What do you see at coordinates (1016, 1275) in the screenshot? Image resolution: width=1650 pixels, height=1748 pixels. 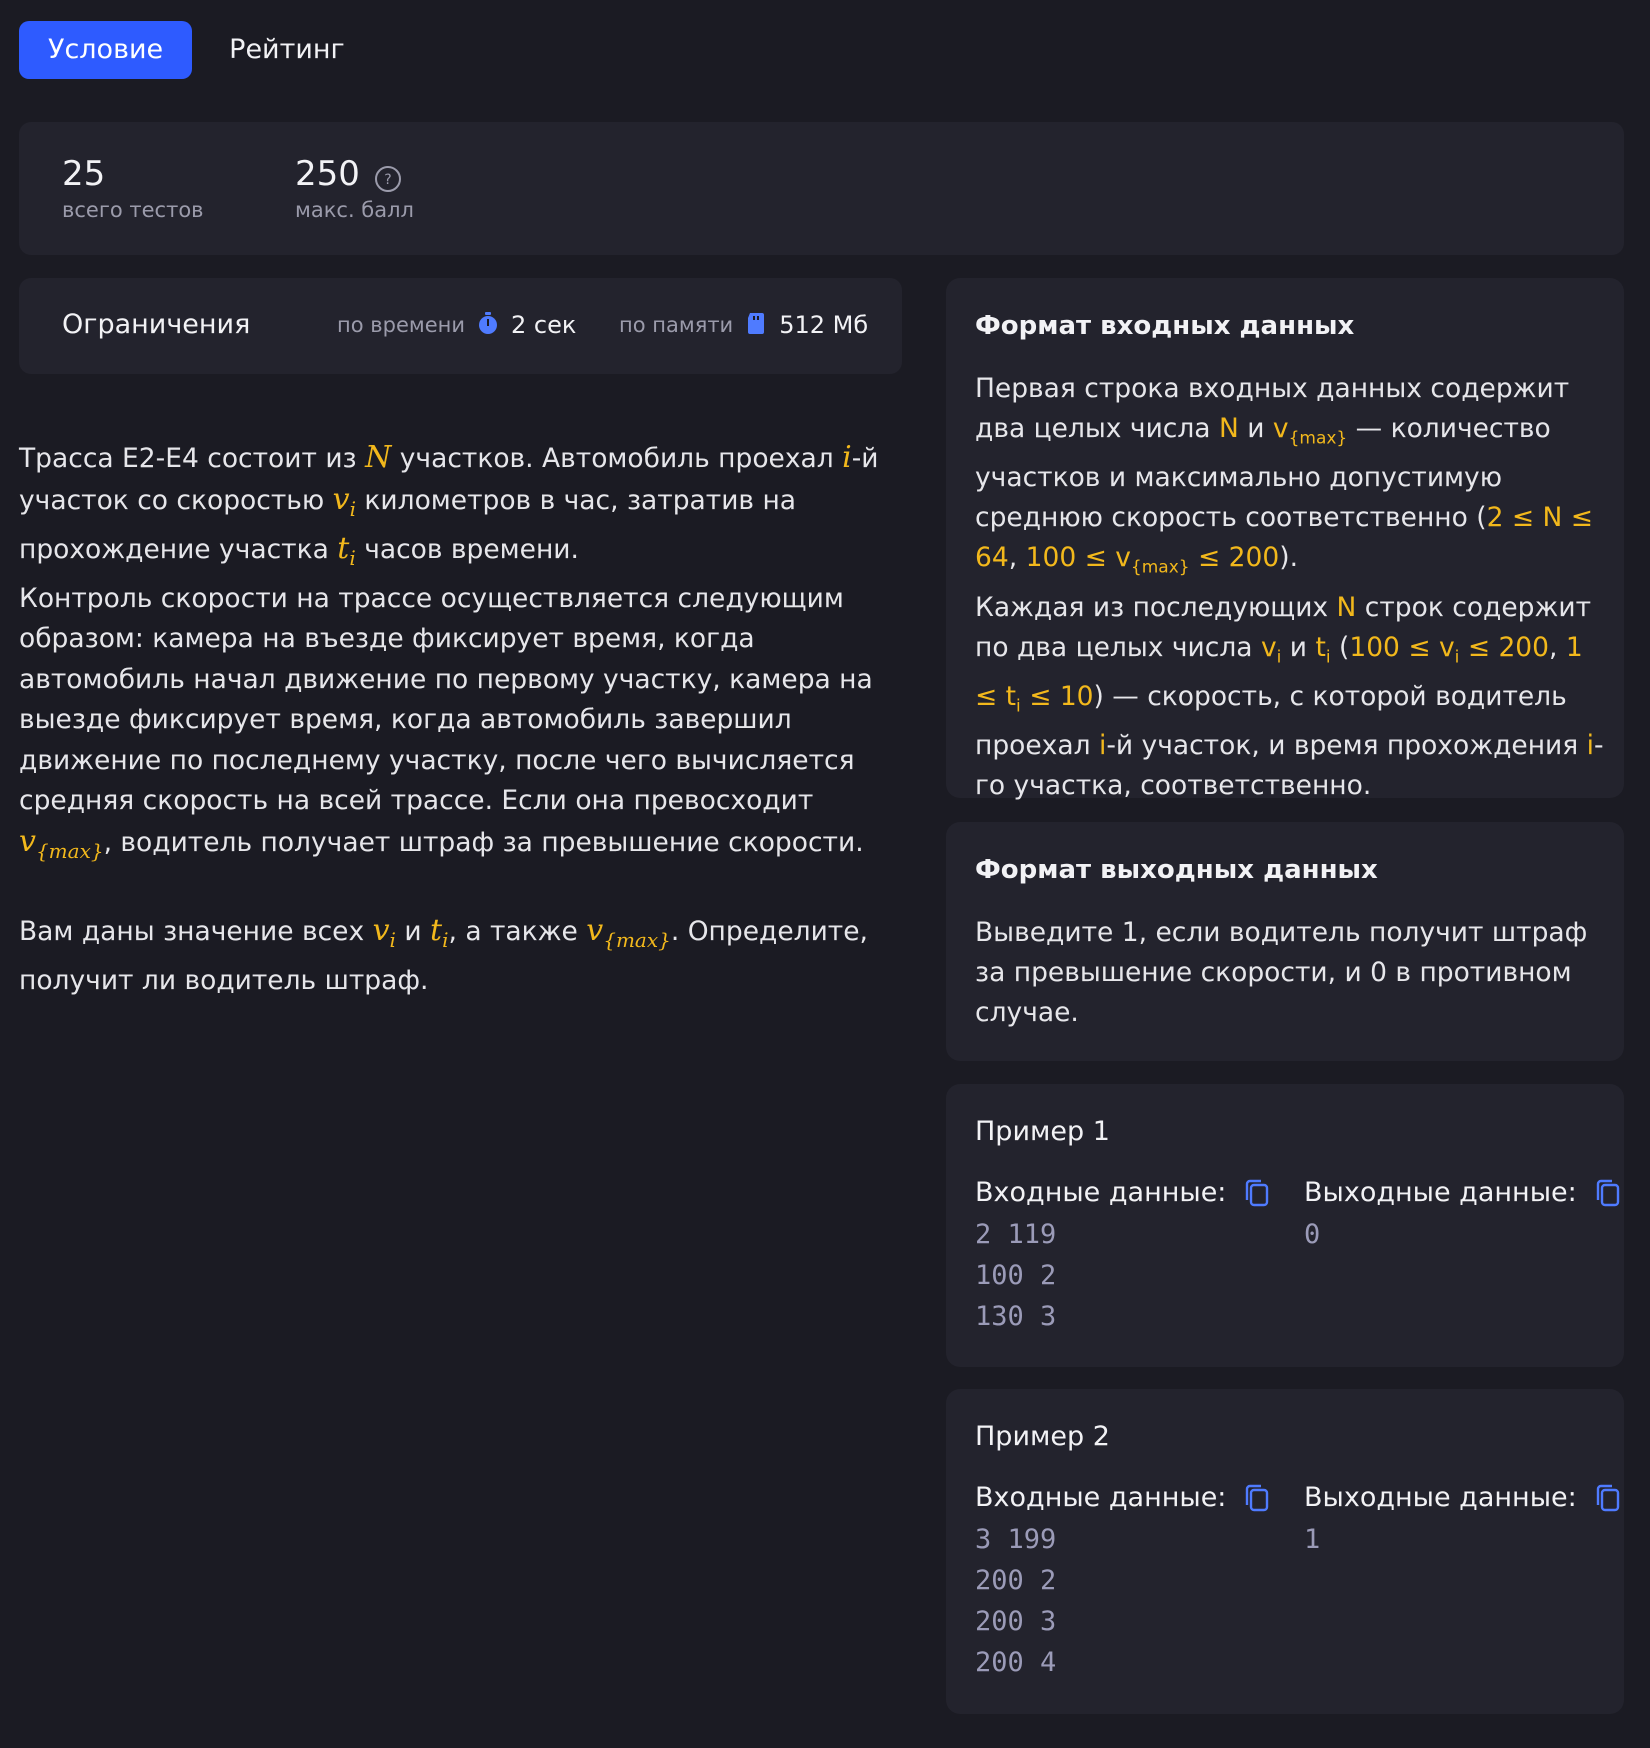 I see `example-1-input-data: 2 119 100 2 130 3` at bounding box center [1016, 1275].